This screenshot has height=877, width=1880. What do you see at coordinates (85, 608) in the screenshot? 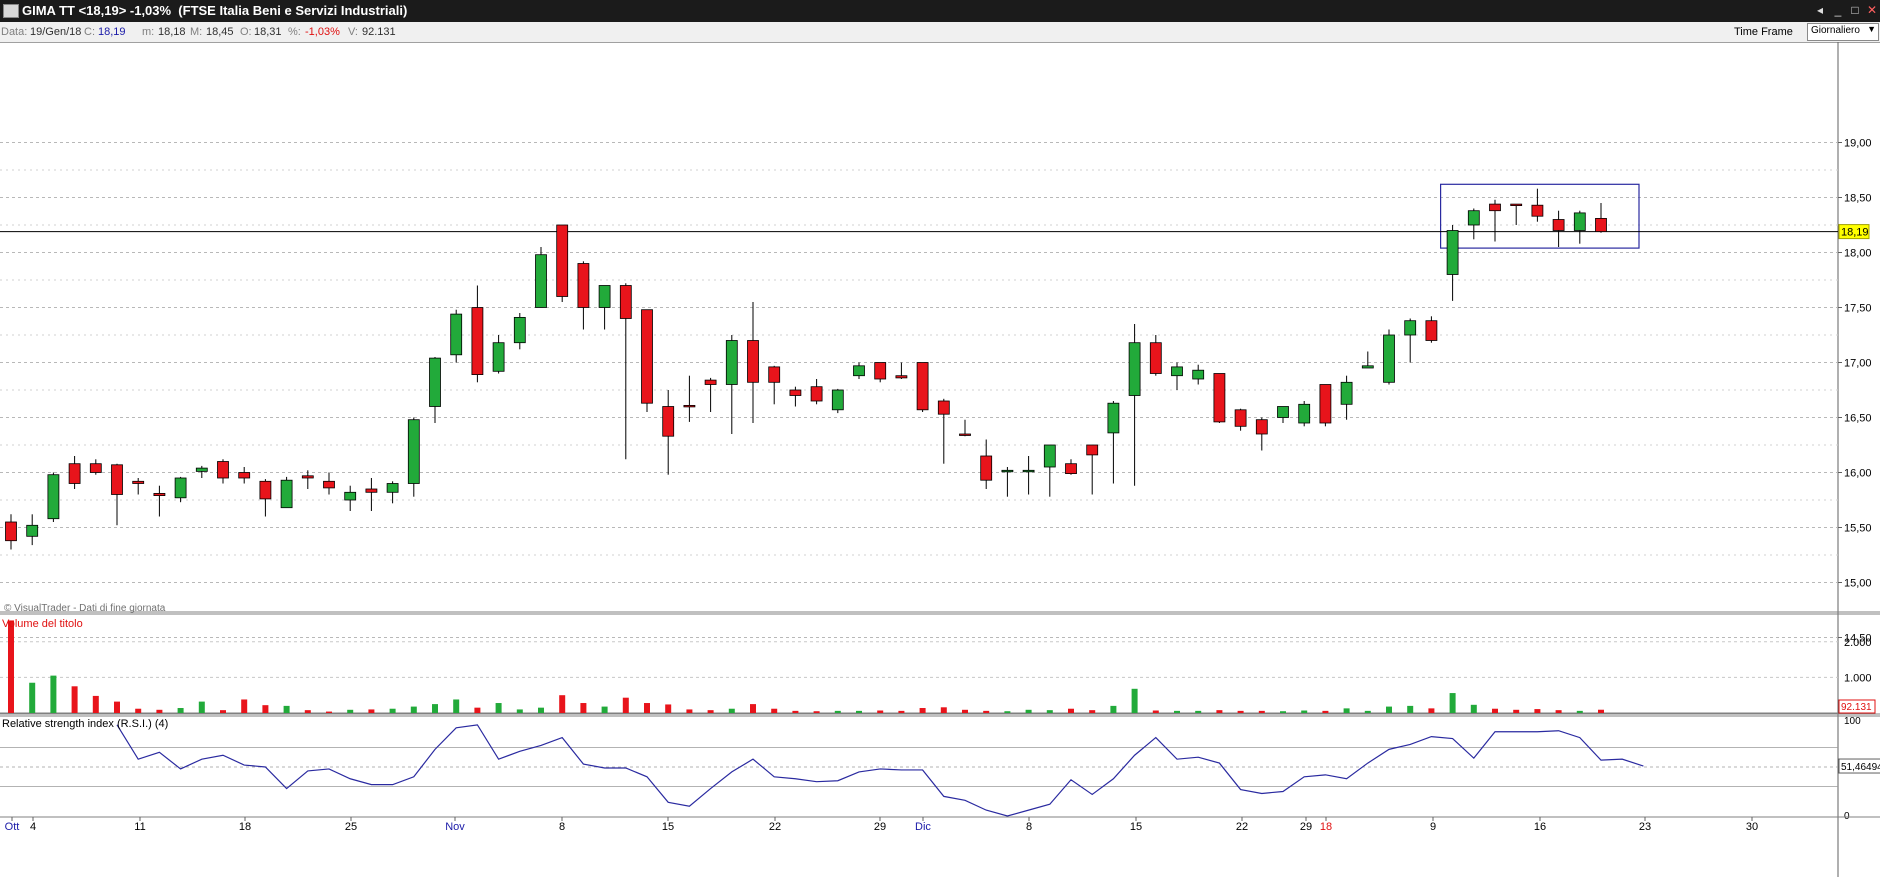
I see `watermark-text: © VisualTrader - Dati di fine giornata` at bounding box center [85, 608].